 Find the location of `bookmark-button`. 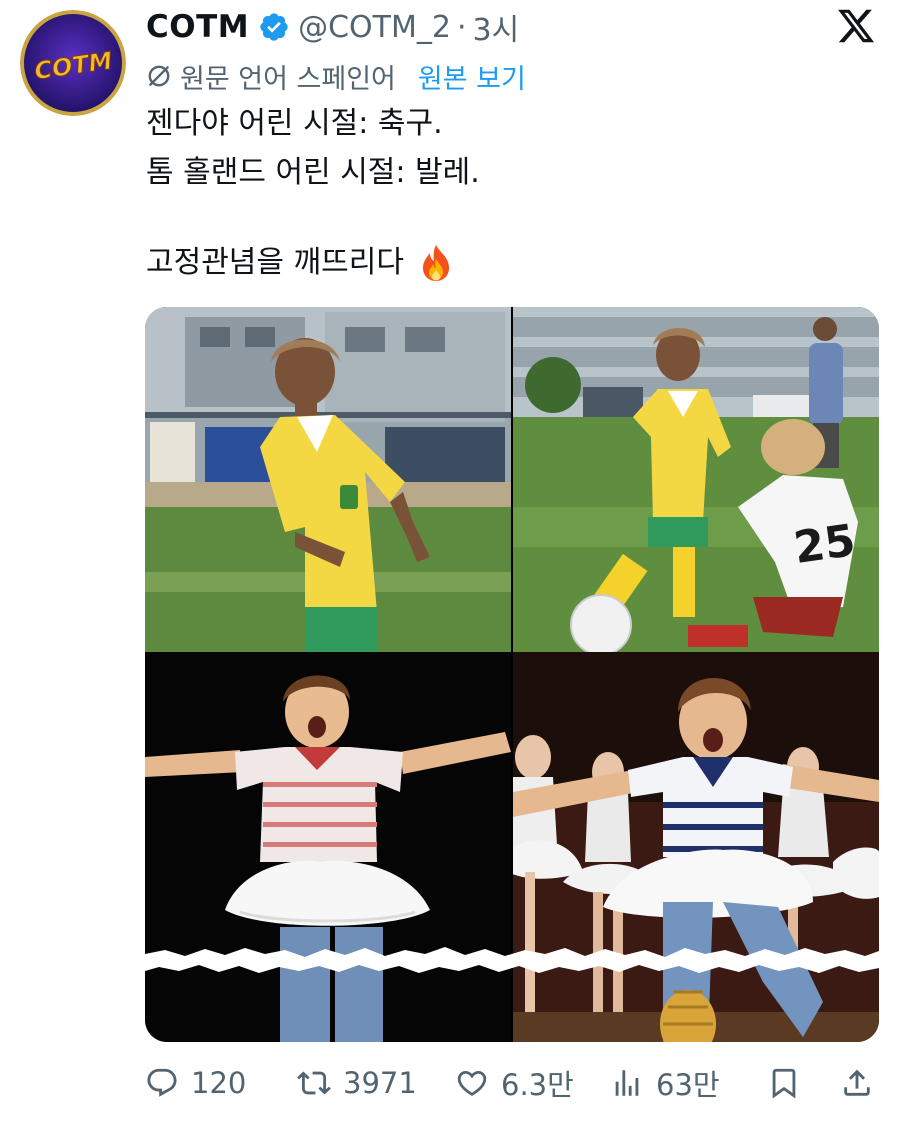

bookmark-button is located at coordinates (790, 1083).